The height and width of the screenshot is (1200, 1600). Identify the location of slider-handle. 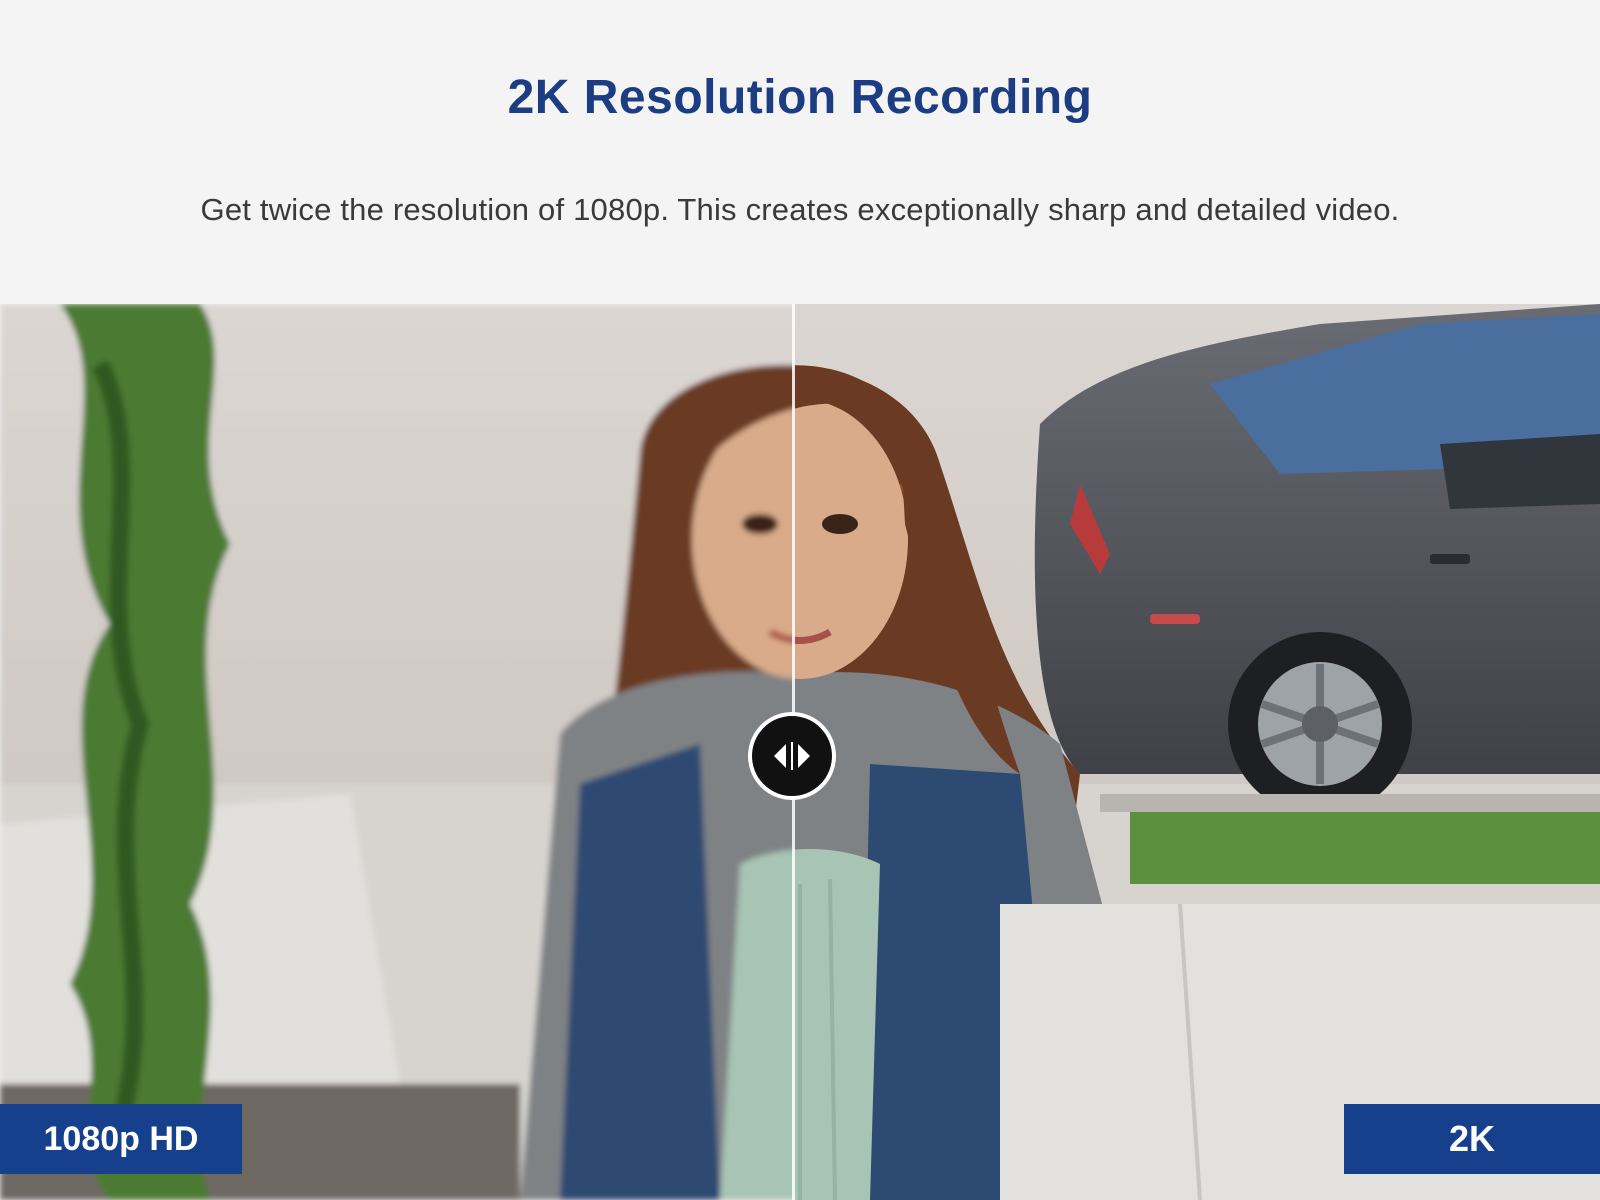
(792, 756).